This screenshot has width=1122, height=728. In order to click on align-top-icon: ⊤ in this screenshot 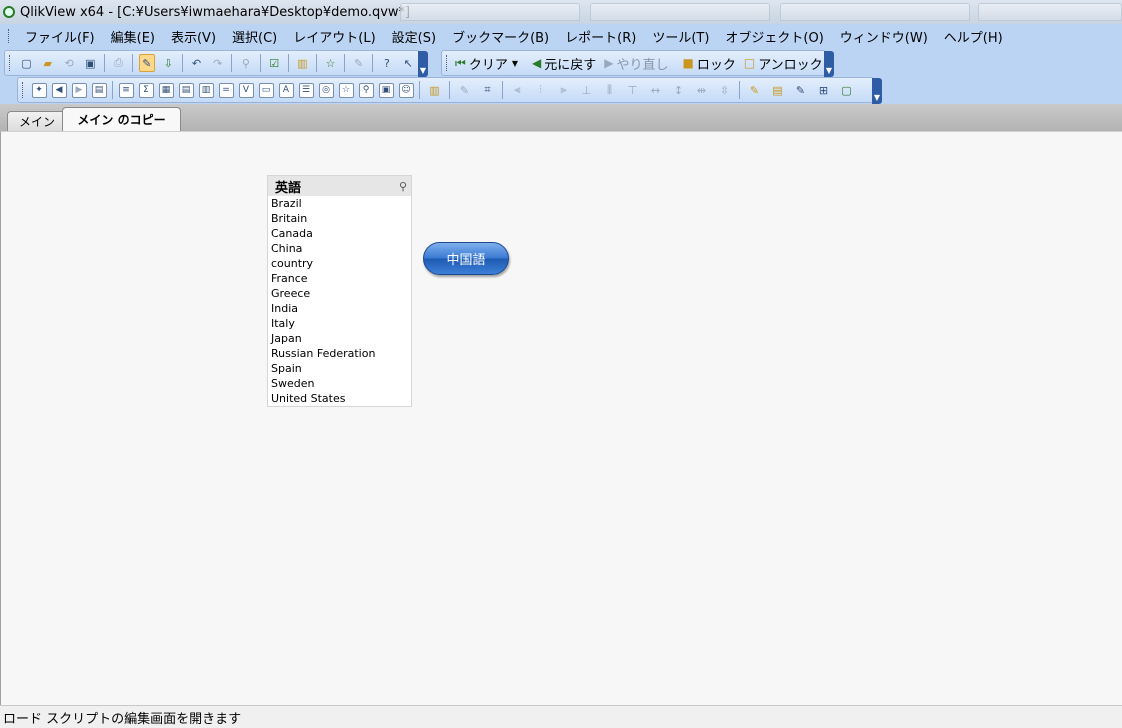, I will do `click(633, 90)`.